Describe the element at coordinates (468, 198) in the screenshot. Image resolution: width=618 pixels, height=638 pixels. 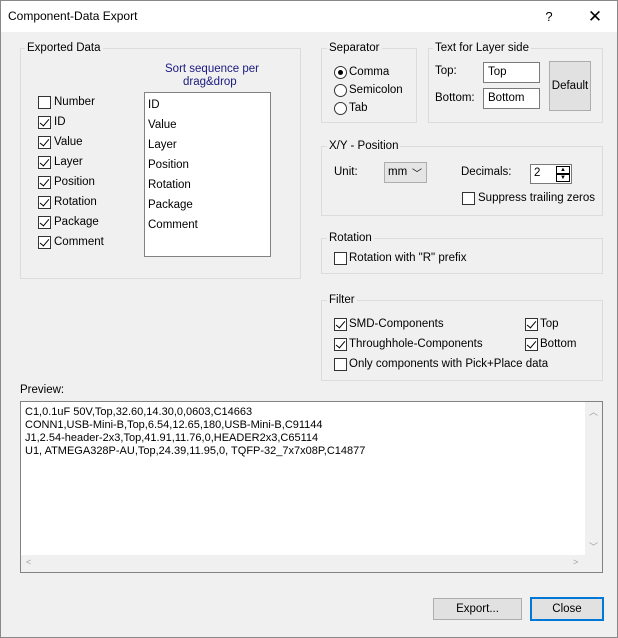
I see `suppress-zeros-checkbox` at that location.